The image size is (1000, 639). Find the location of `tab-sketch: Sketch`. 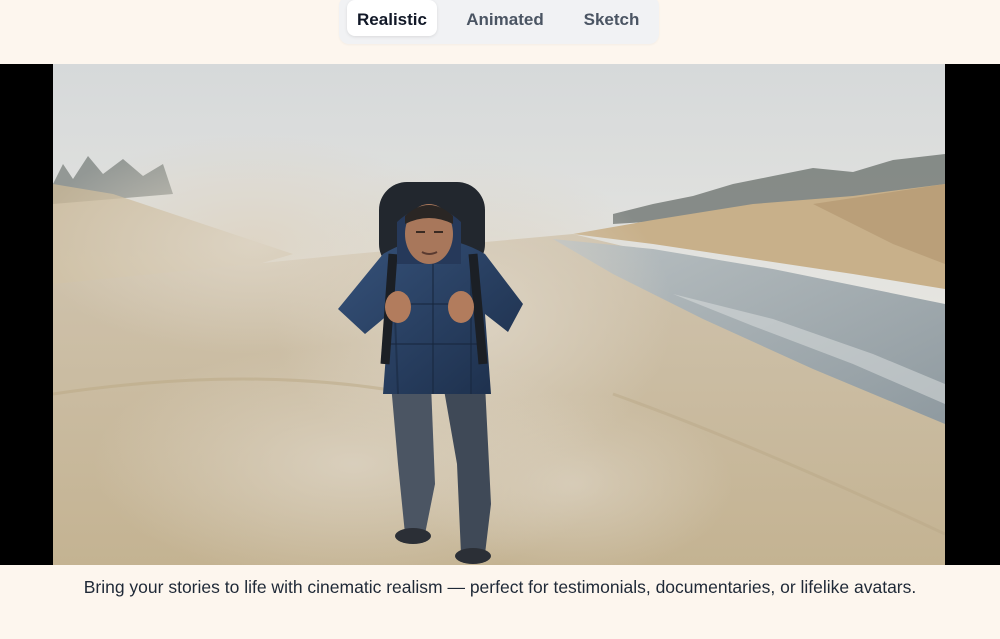

tab-sketch: Sketch is located at coordinates (611, 18).